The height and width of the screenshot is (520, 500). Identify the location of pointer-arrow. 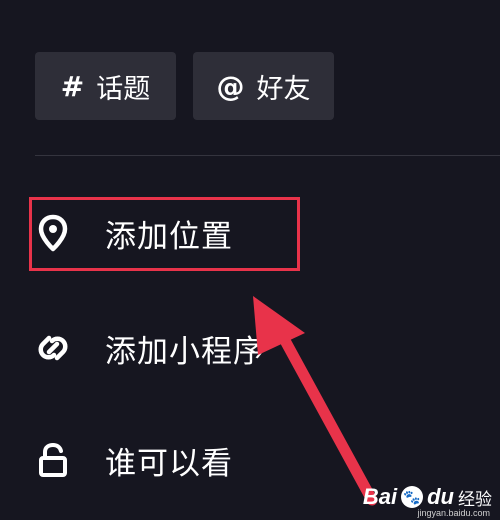
(315, 401).